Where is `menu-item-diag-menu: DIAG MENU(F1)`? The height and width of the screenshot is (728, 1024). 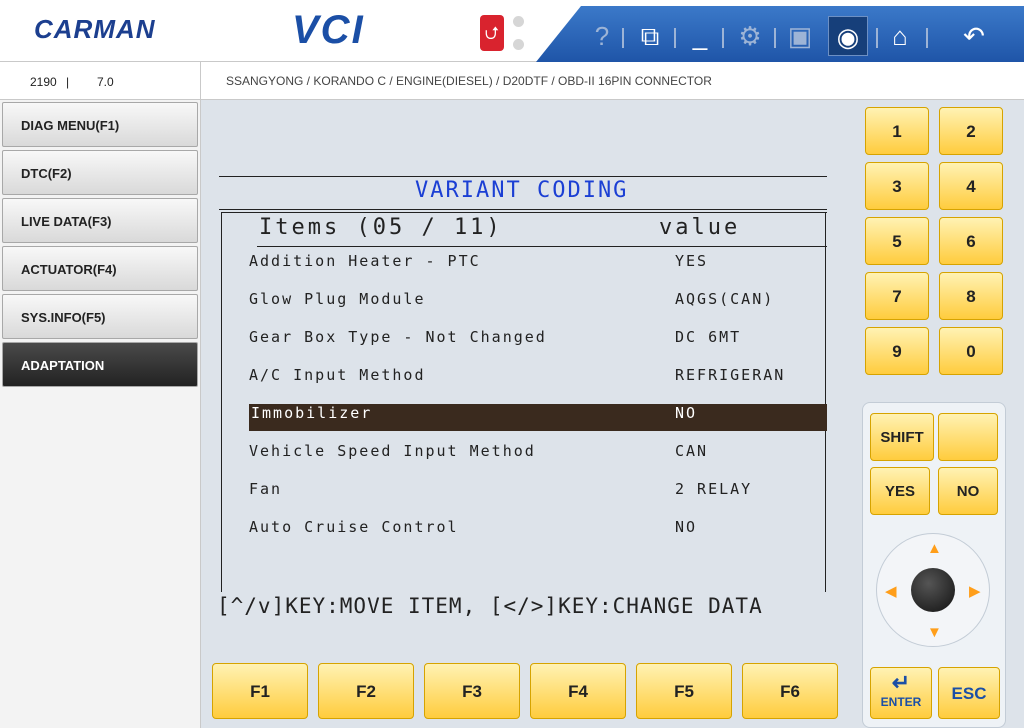
menu-item-diag-menu: DIAG MENU(F1) is located at coordinates (100, 124).